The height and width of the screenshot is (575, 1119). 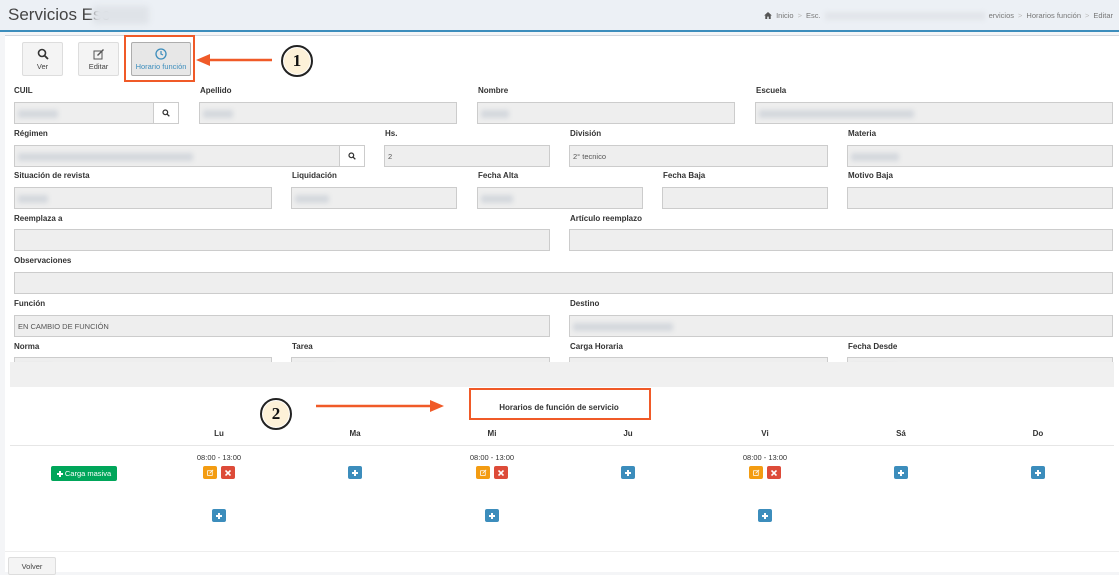 What do you see at coordinates (765, 433) in the screenshot?
I see `day-header-vi: Vi` at bounding box center [765, 433].